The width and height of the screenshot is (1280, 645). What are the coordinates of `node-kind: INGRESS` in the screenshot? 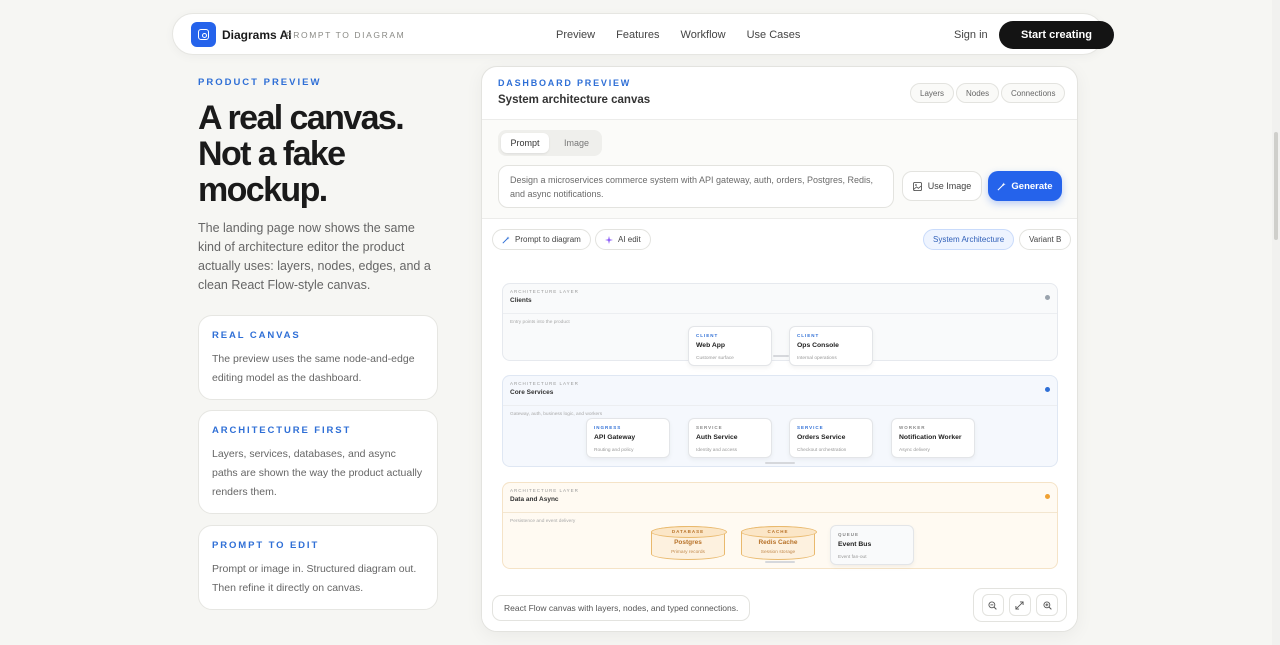 It's located at (608, 427).